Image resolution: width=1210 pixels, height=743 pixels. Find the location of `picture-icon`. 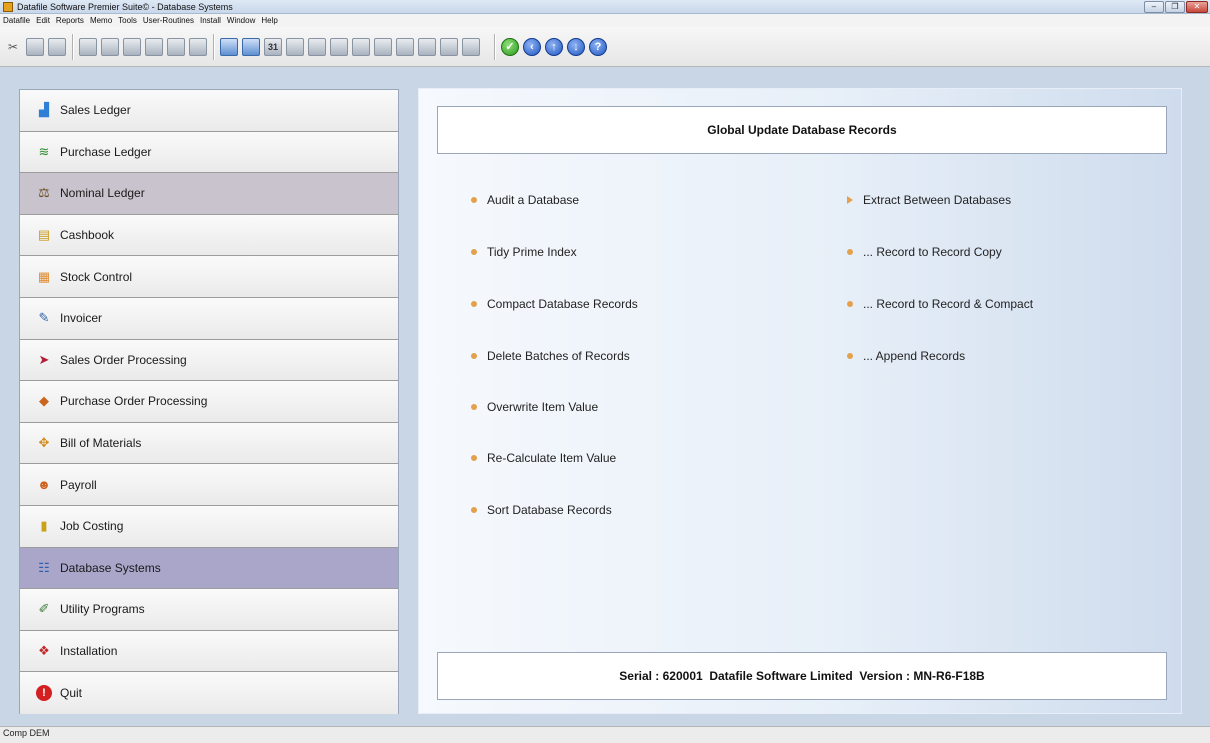

picture-icon is located at coordinates (405, 46).